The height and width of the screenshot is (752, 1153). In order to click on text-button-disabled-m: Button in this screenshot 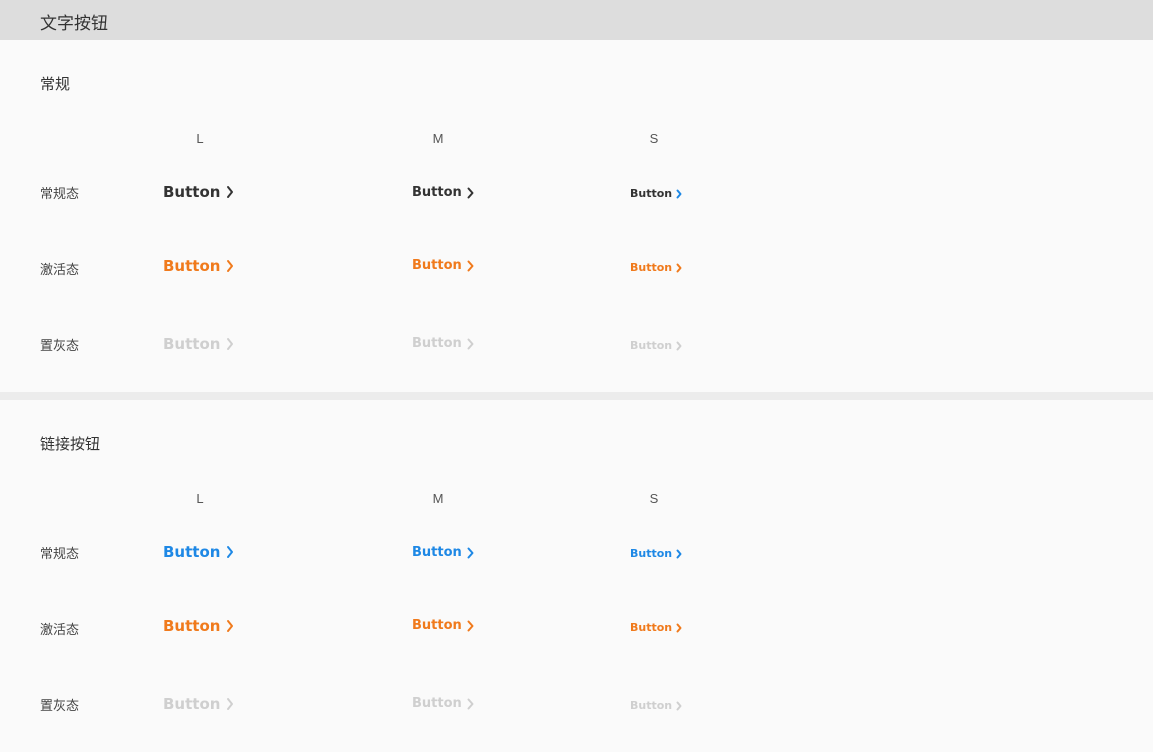, I will do `click(443, 343)`.